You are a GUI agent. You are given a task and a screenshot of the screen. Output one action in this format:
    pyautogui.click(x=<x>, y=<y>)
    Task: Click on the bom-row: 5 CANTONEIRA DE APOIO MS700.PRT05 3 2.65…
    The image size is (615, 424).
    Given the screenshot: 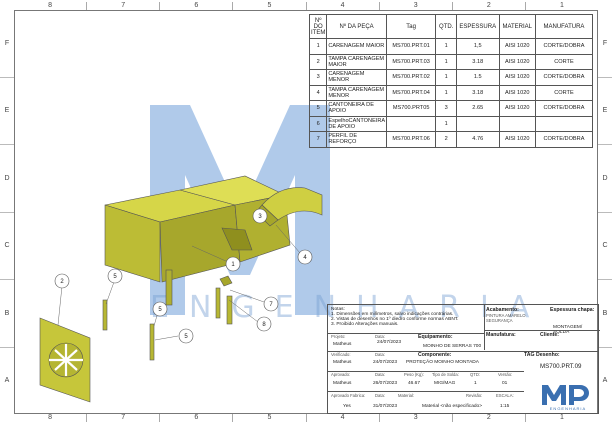 What is the action you would take?
    pyautogui.click(x=451, y=108)
    